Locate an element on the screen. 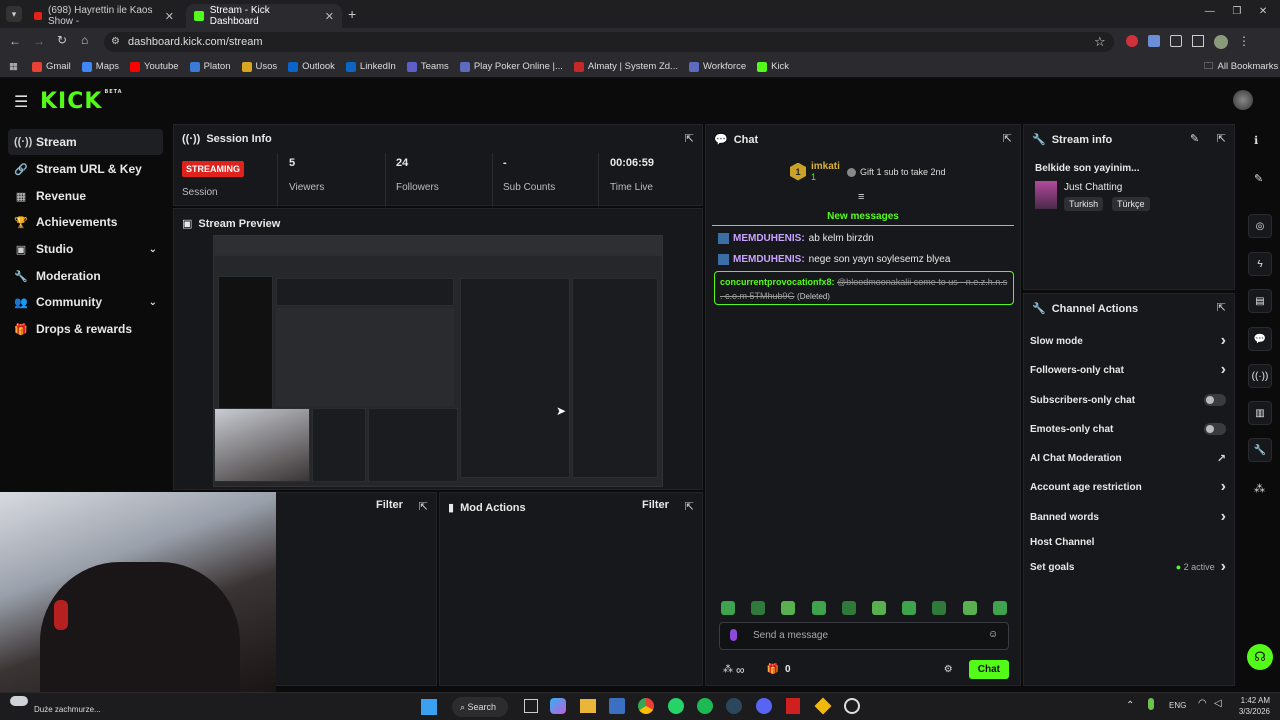 The height and width of the screenshot is (720, 1280). bookmark-item: Outlook is located at coordinates (311, 66).